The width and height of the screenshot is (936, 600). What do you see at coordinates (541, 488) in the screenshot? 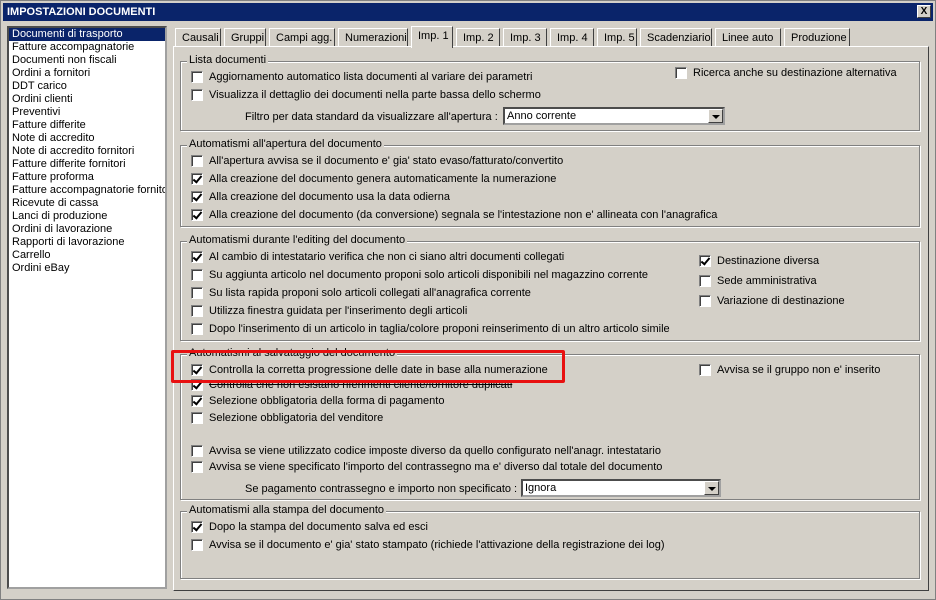
I see `contrassegno-value: Ignora` at bounding box center [541, 488].